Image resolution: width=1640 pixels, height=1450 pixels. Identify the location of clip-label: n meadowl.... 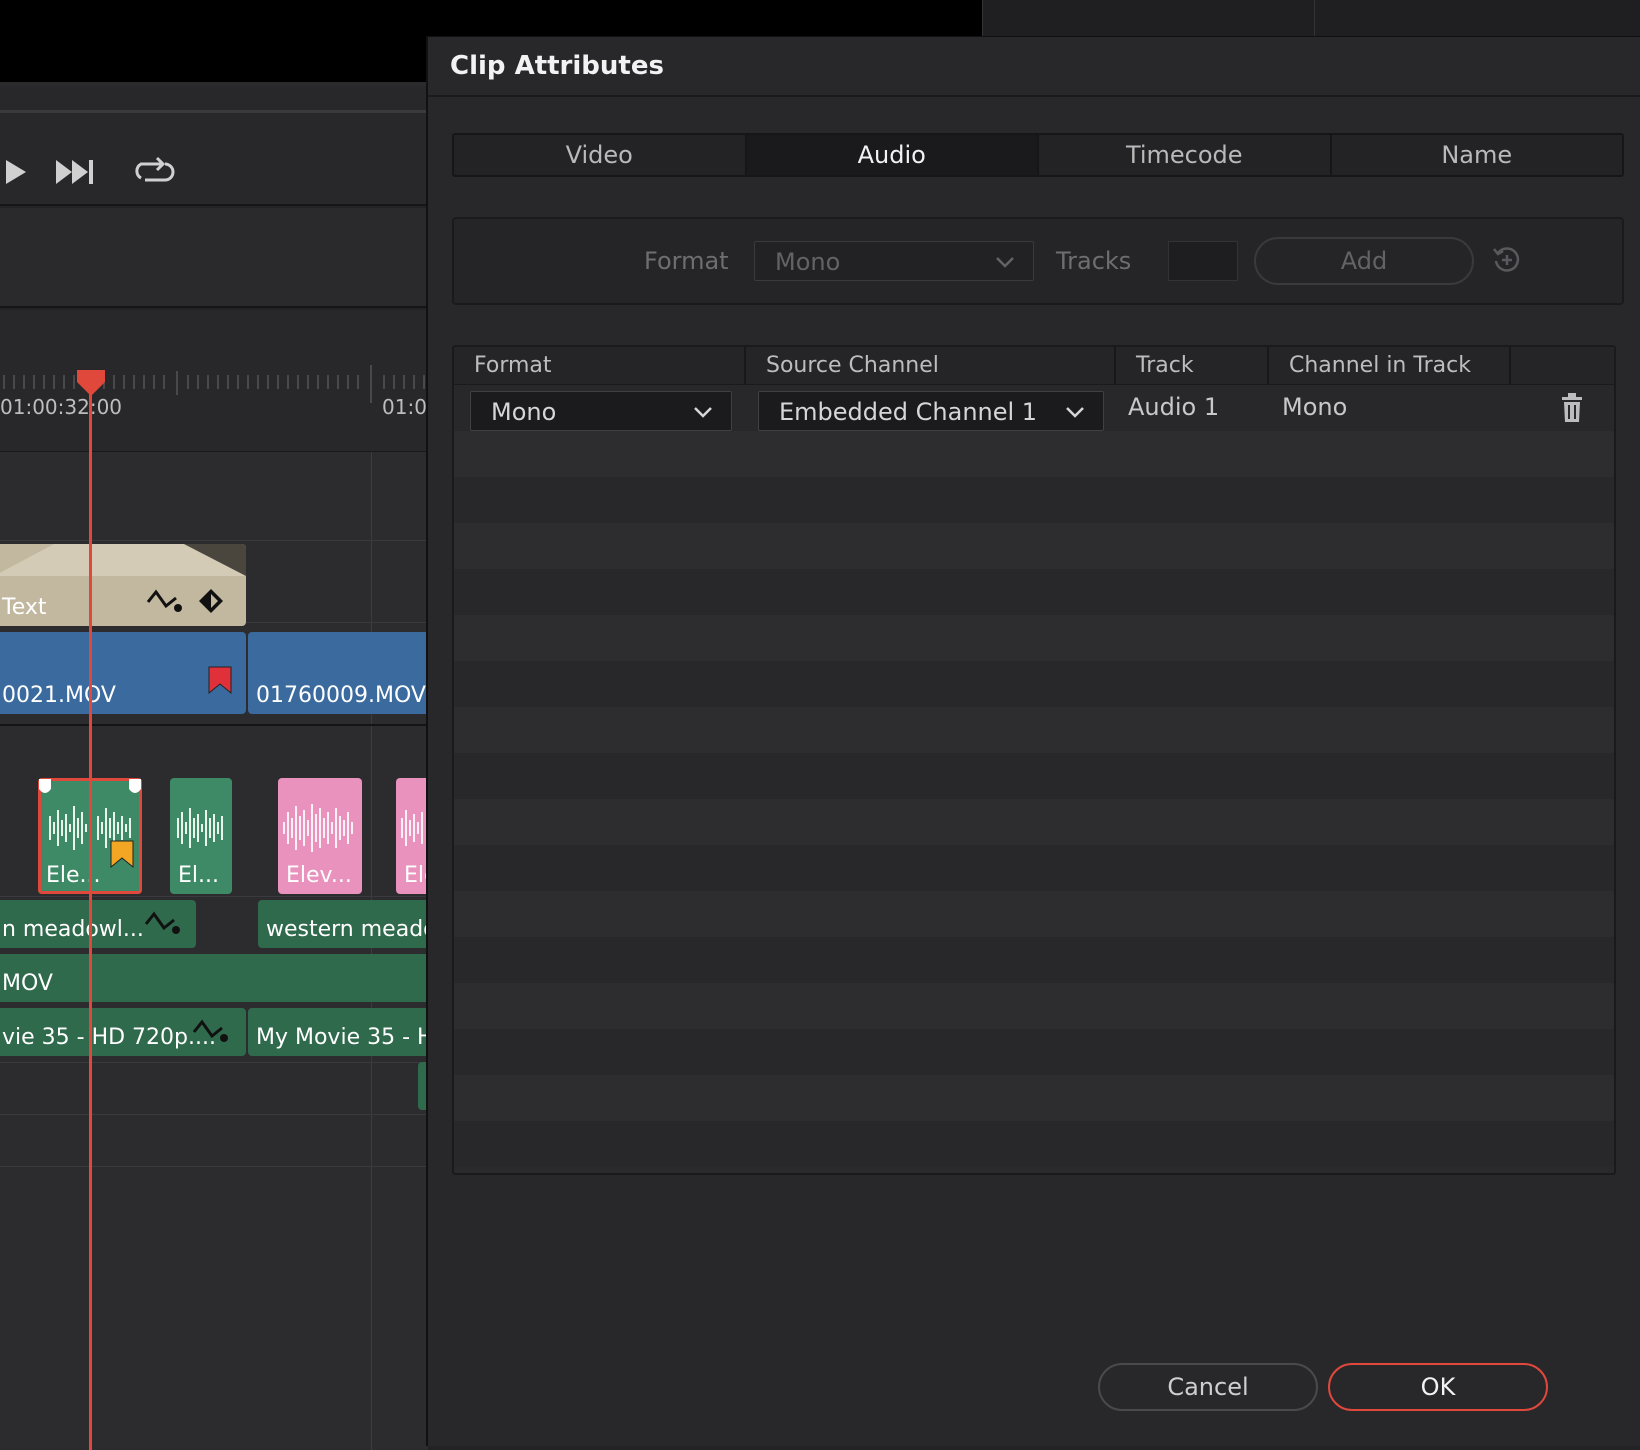
(73, 929).